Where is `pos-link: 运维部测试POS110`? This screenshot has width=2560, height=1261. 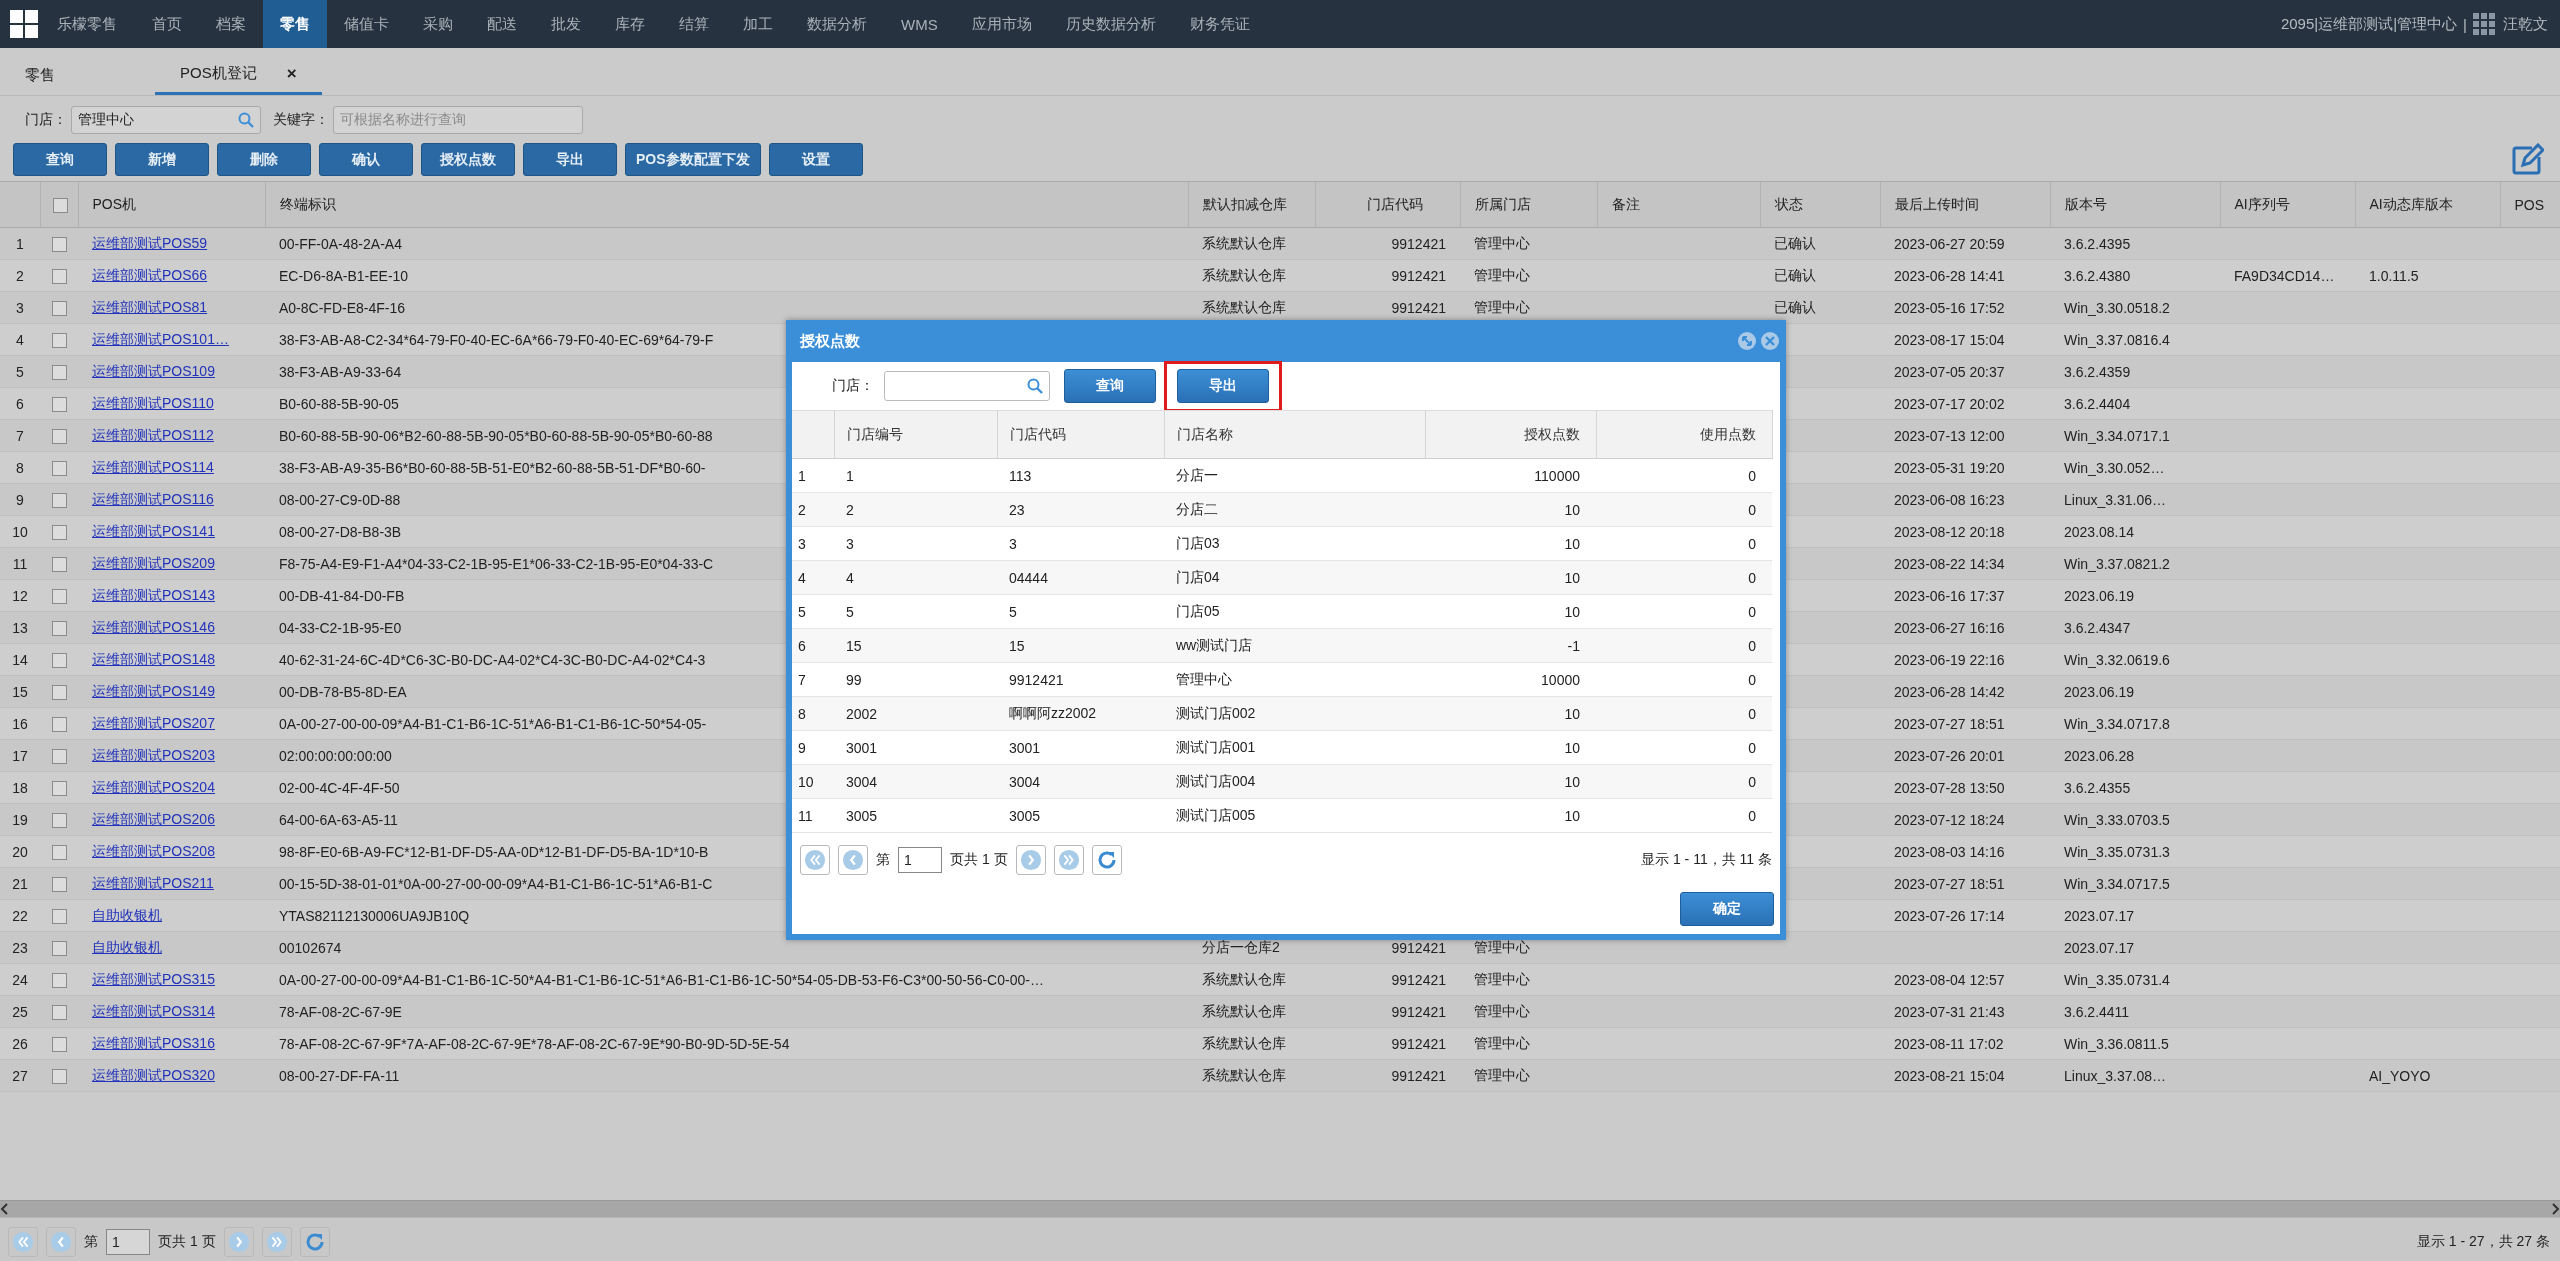
pos-link: 运维部测试POS110 is located at coordinates (153, 402).